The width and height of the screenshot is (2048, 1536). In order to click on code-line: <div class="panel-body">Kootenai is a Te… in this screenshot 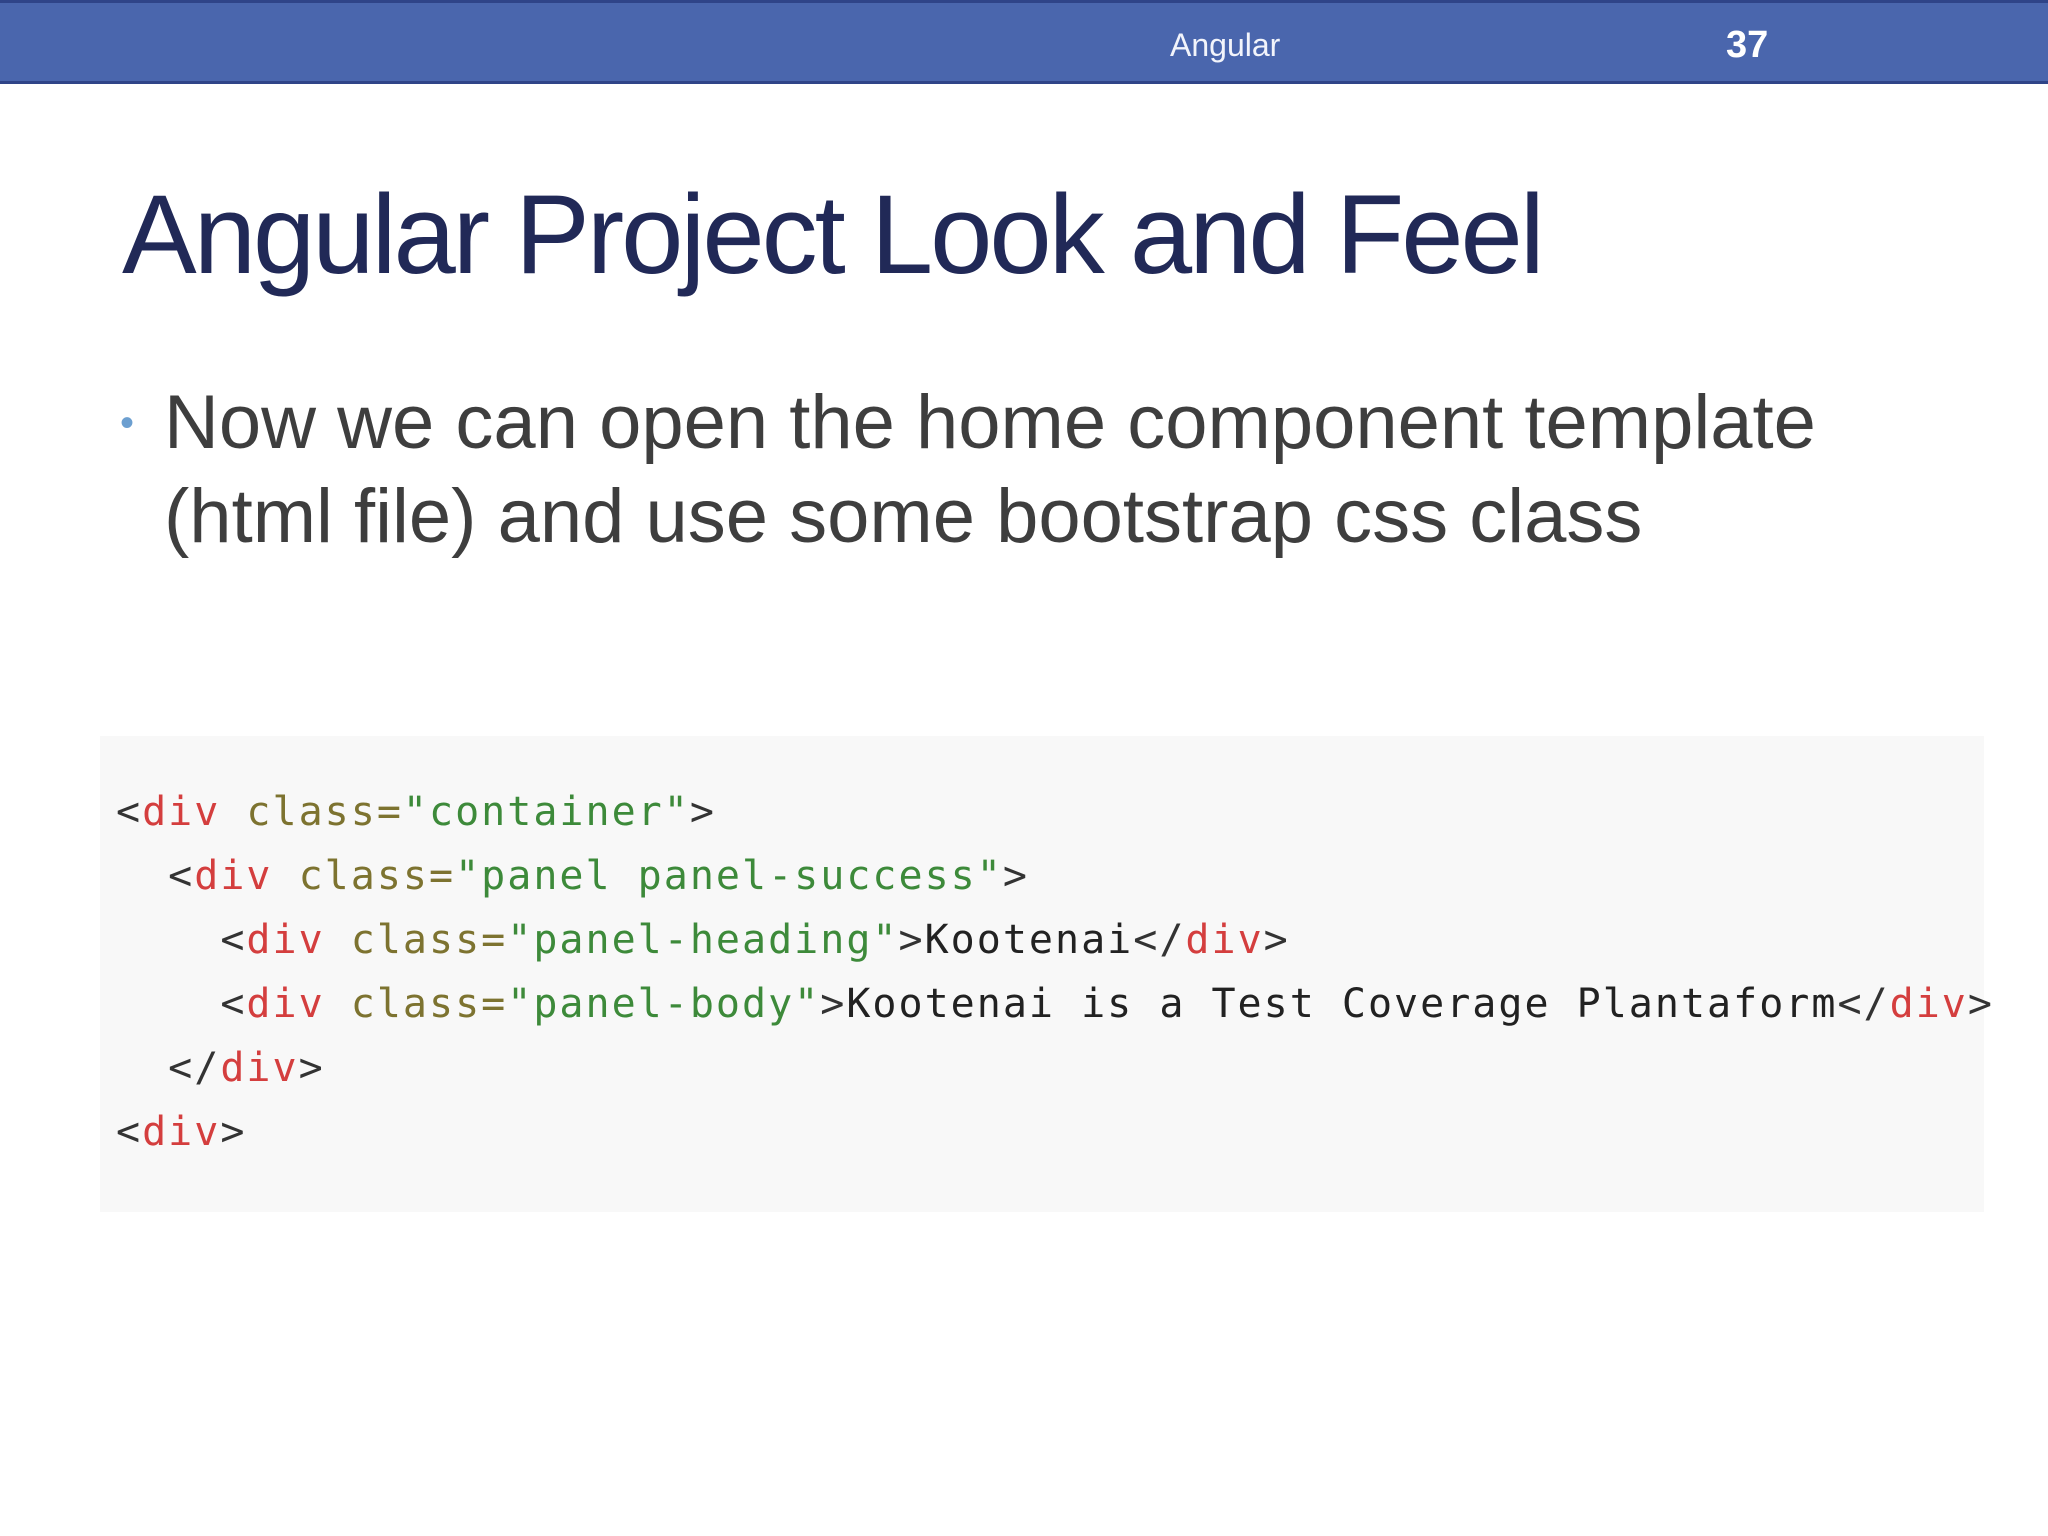, I will do `click(1054, 1004)`.